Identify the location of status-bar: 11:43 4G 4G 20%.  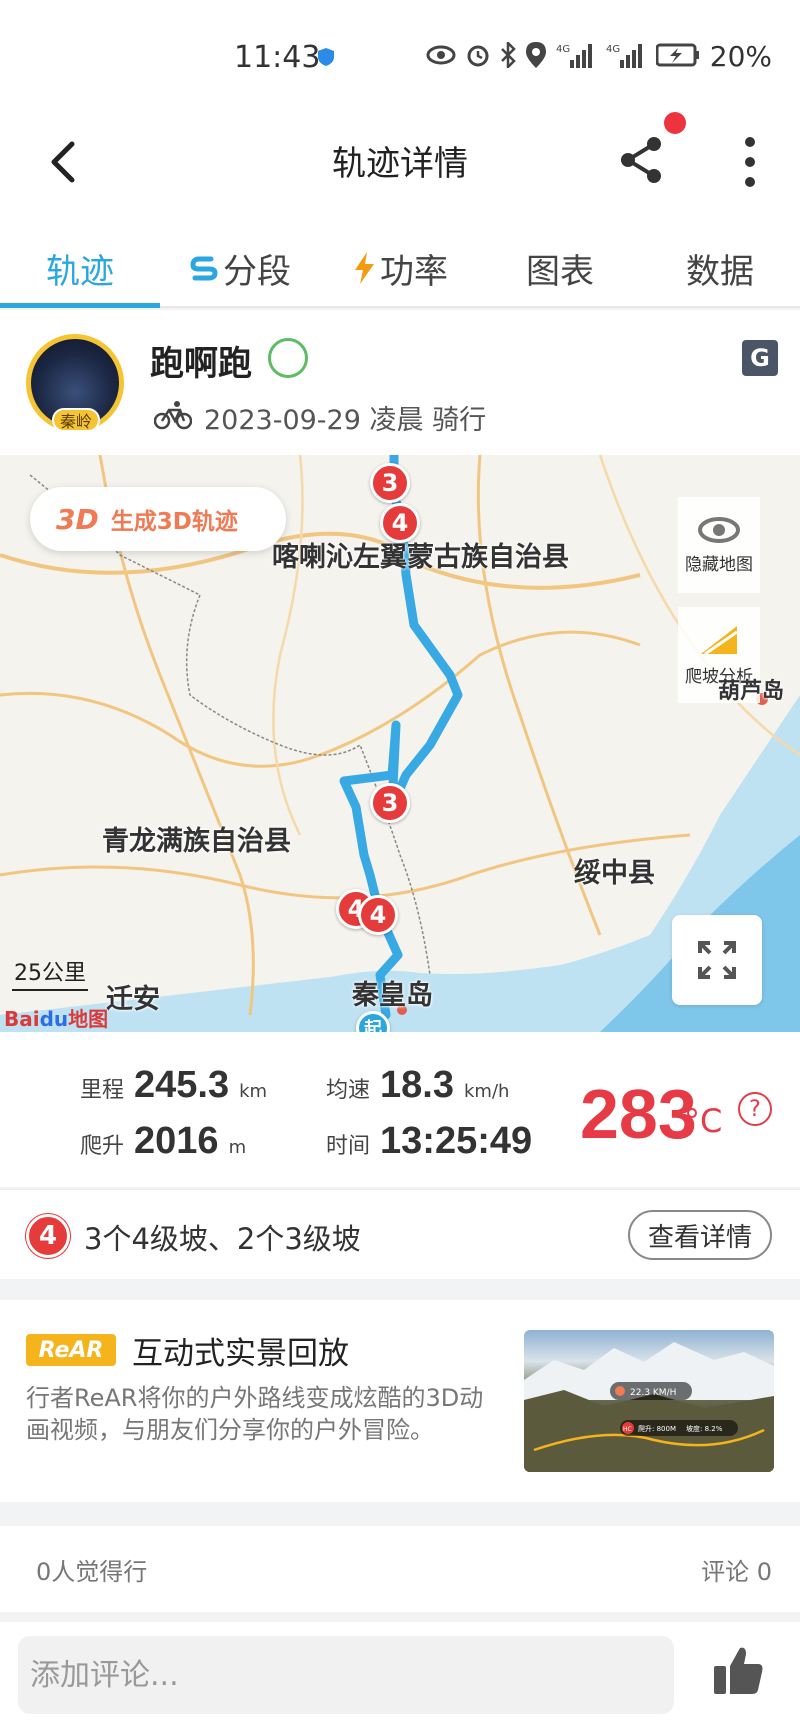
(400, 55).